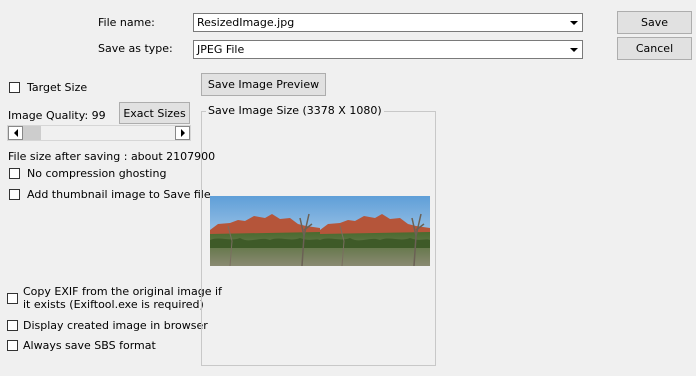  I want to click on scroll-right-arrow-icon, so click(182, 133).